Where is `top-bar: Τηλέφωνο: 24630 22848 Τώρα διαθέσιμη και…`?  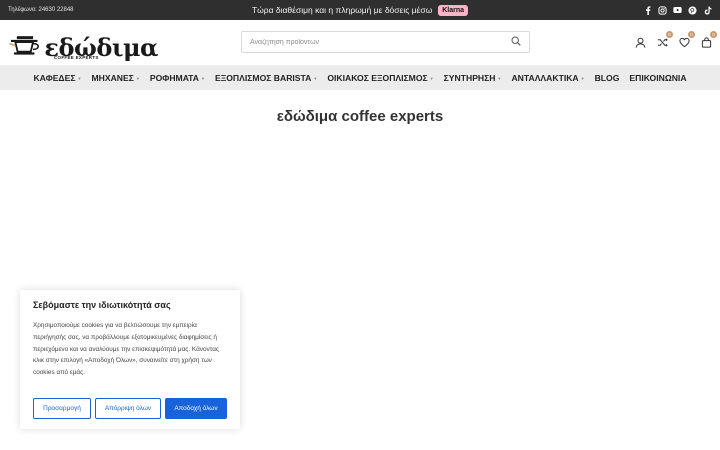 top-bar: Τηλέφωνο: 24630 22848 Τώρα διαθέσιμη και… is located at coordinates (360, 10).